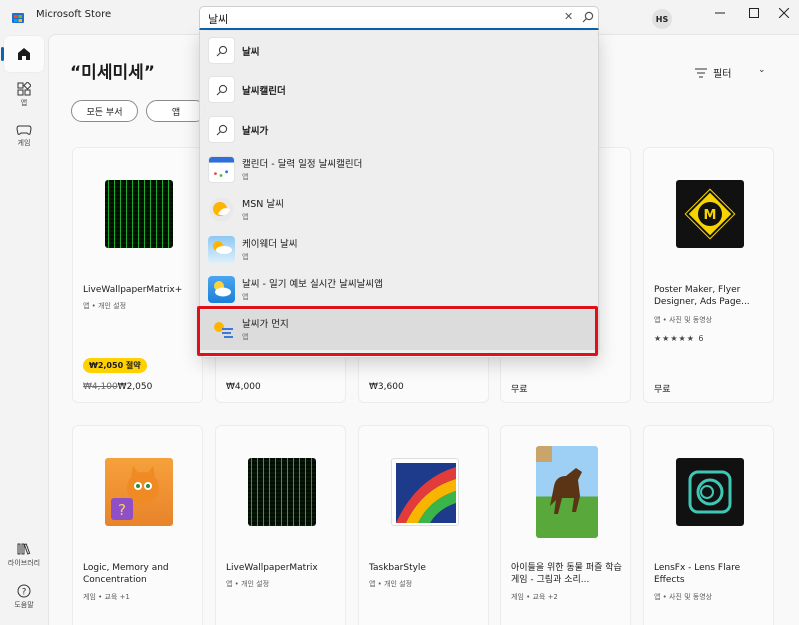 This screenshot has width=799, height=625. Describe the element at coordinates (24, 89) in the screenshot. I see `apps-icon` at that location.